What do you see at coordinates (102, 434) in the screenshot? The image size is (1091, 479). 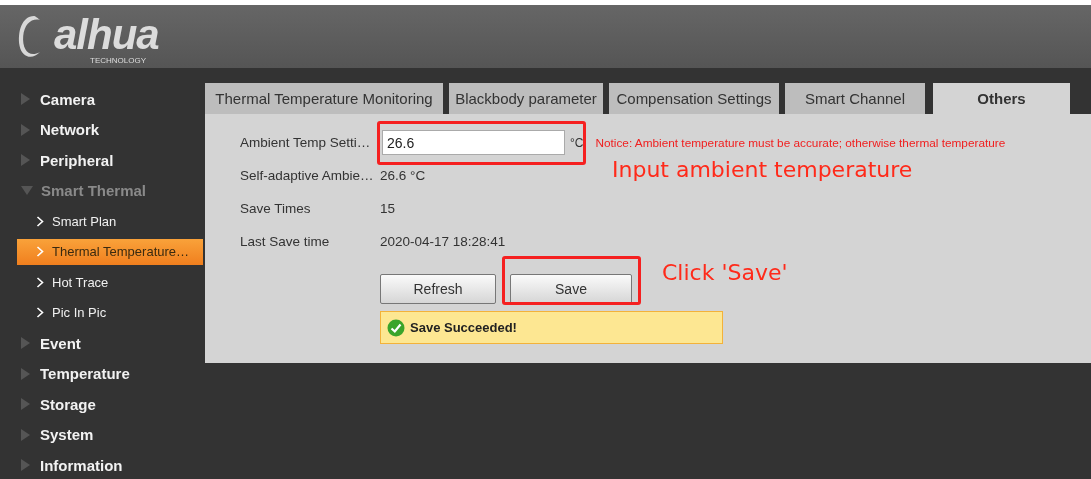 I see `sidebar-item: System` at bounding box center [102, 434].